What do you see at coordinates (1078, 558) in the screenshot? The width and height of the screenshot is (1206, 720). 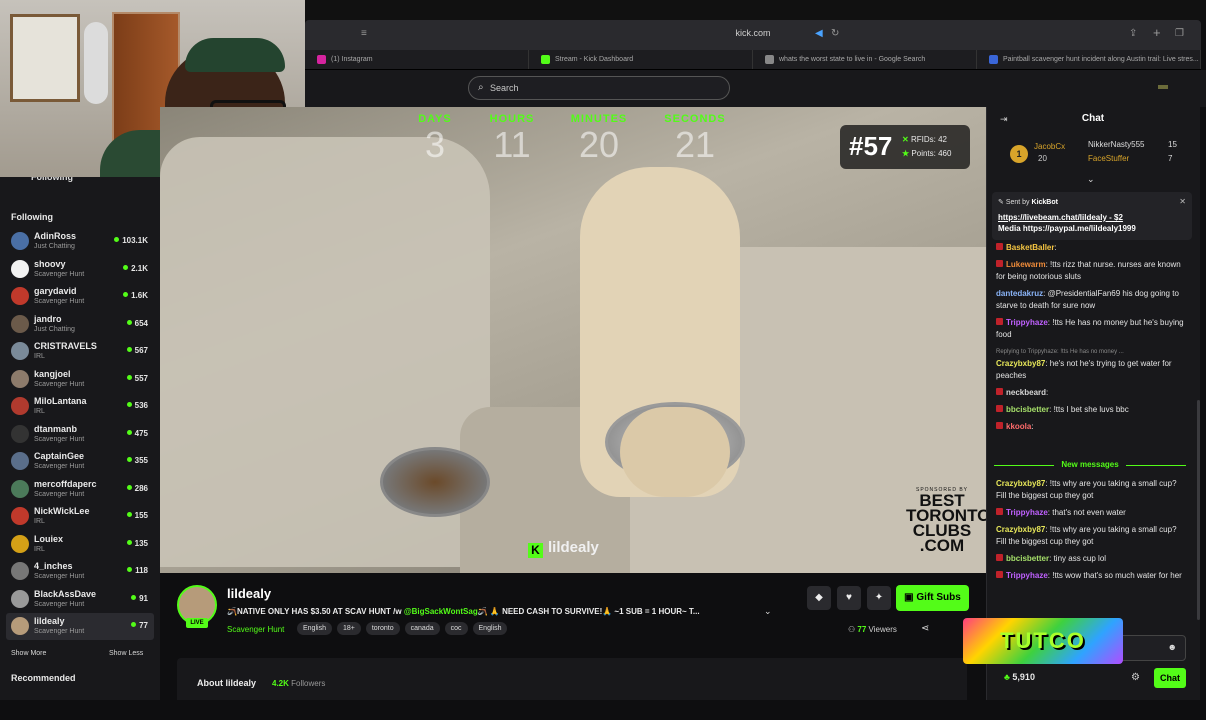 I see `chat-text: : tiny ass cup lol` at bounding box center [1078, 558].